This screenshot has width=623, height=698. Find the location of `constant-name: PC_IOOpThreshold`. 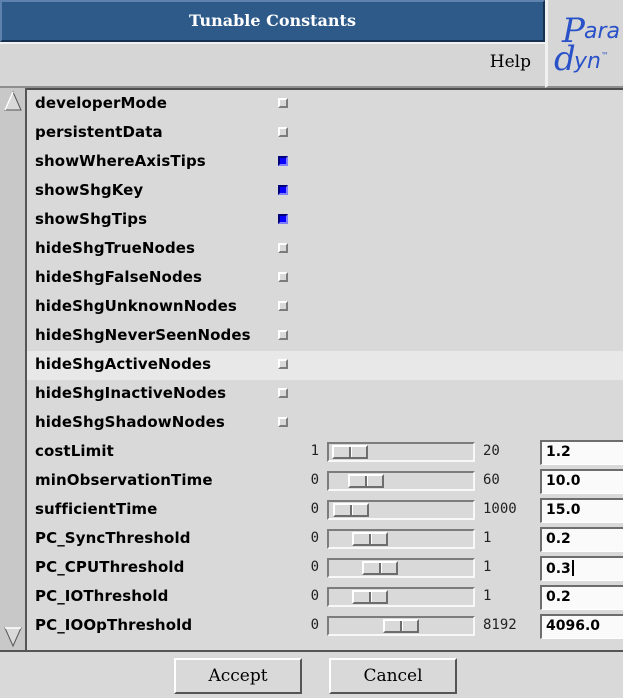

constant-name: PC_IOOpThreshold is located at coordinates (114, 625).